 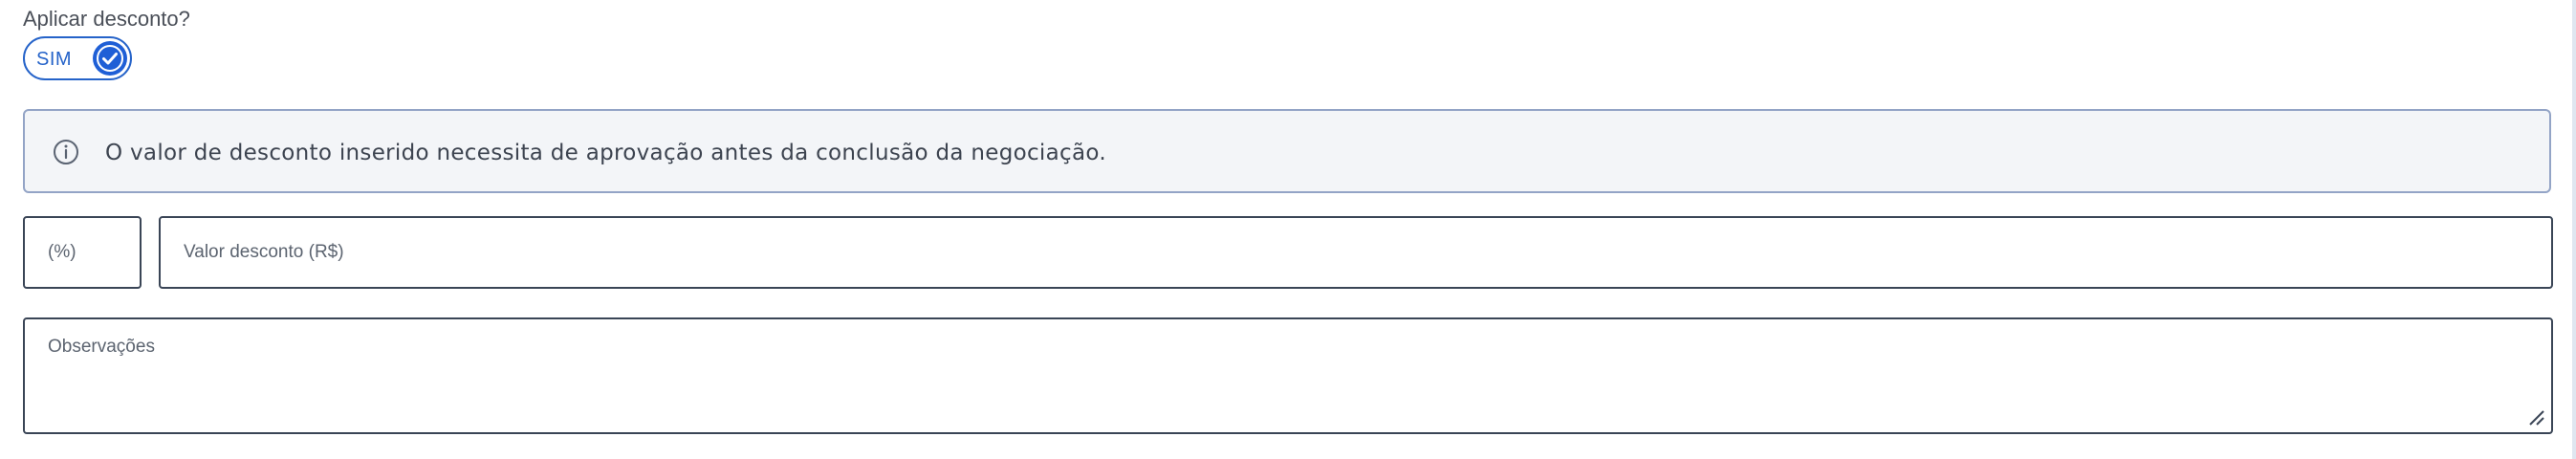 What do you see at coordinates (54, 60) in the screenshot?
I see `toggle-label: SIM` at bounding box center [54, 60].